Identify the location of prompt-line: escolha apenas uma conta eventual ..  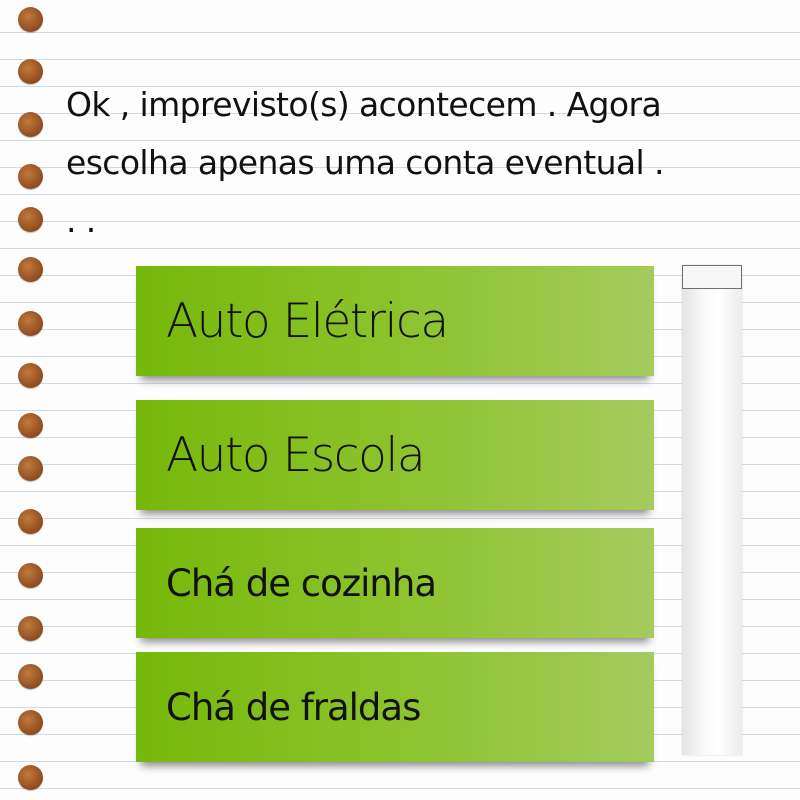
(365, 162).